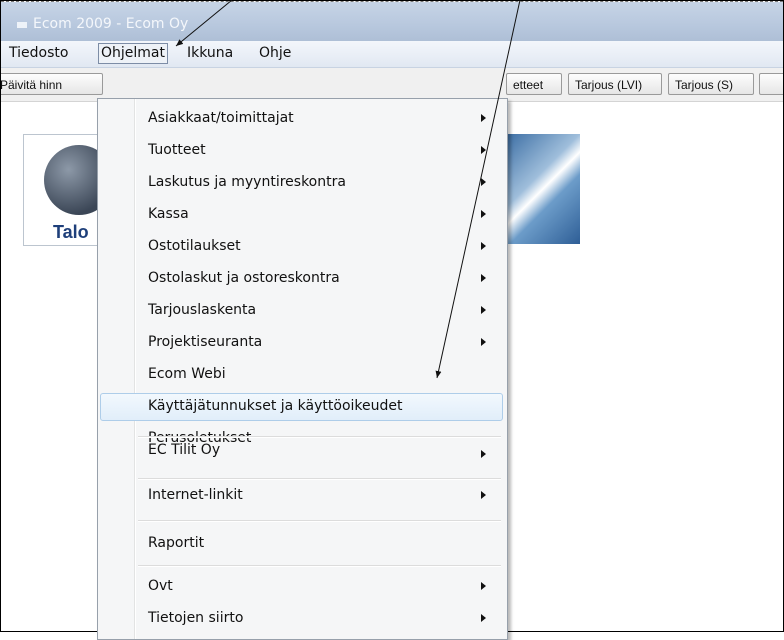 The width and height of the screenshot is (784, 640). Describe the element at coordinates (275, 406) in the screenshot. I see `menu-item-label: Käyttäjätunnukset ja käyttöoikeudet` at that location.